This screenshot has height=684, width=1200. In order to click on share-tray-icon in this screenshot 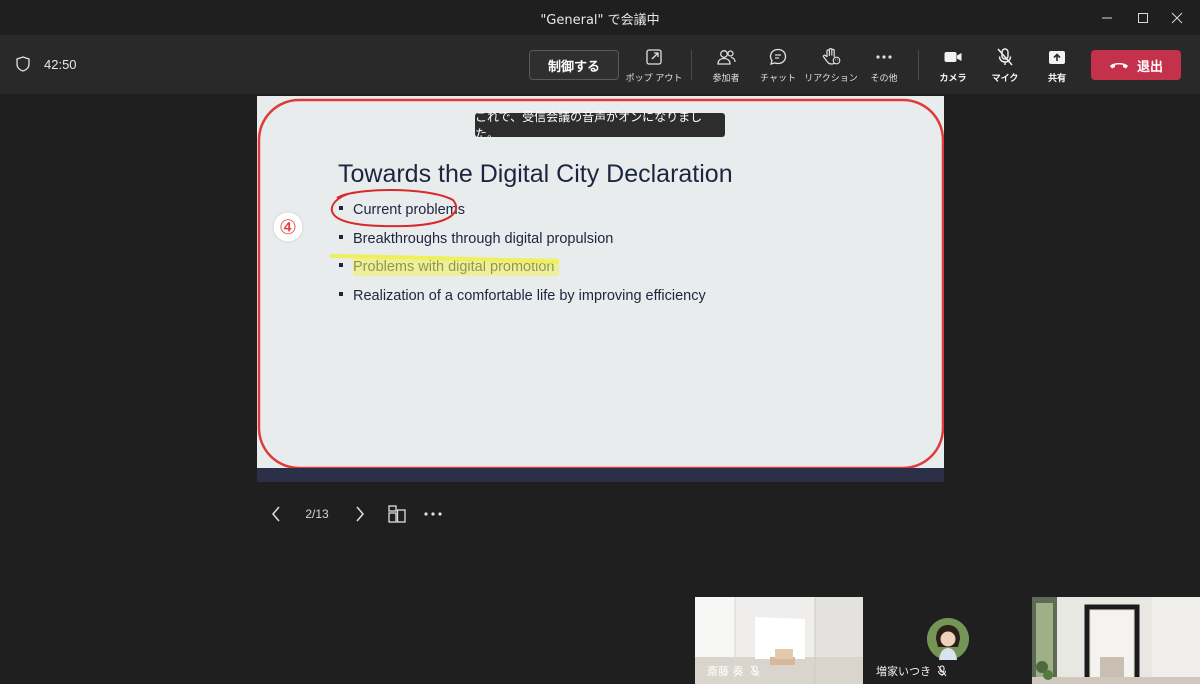, I will do `click(1057, 57)`.